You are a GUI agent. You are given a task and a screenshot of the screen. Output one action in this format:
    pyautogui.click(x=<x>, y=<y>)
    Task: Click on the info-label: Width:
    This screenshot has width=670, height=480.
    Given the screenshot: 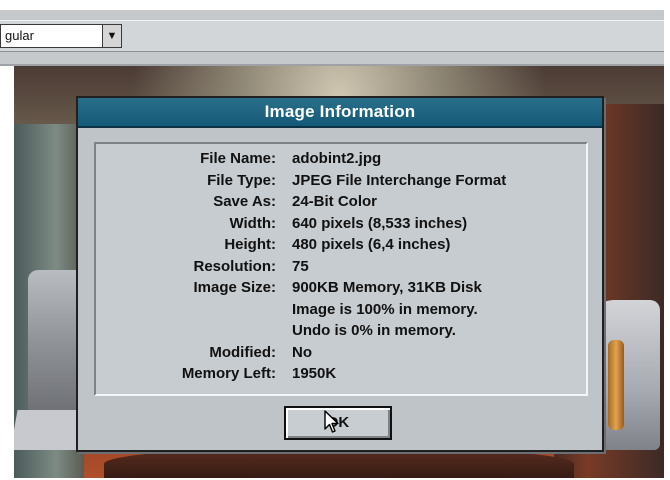 What is the action you would take?
    pyautogui.click(x=252, y=223)
    